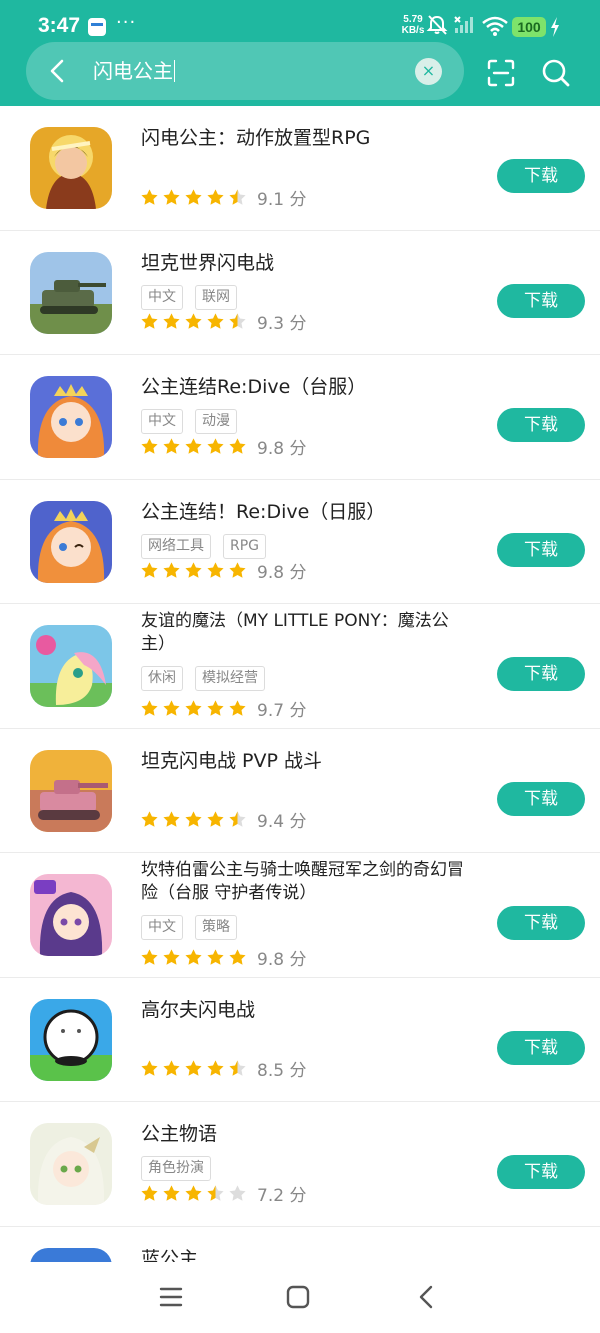 This screenshot has width=600, height=1333. What do you see at coordinates (176, 546) in the screenshot?
I see `app-tag: 网络工具` at bounding box center [176, 546].